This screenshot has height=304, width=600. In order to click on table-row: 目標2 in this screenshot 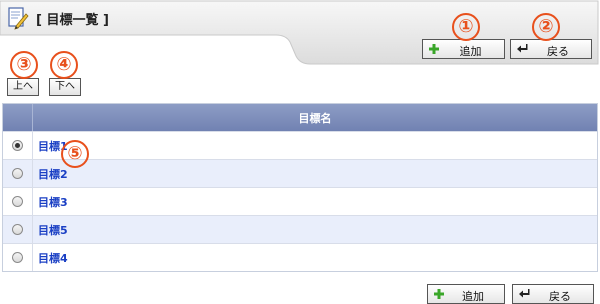, I will do `click(300, 173)`.